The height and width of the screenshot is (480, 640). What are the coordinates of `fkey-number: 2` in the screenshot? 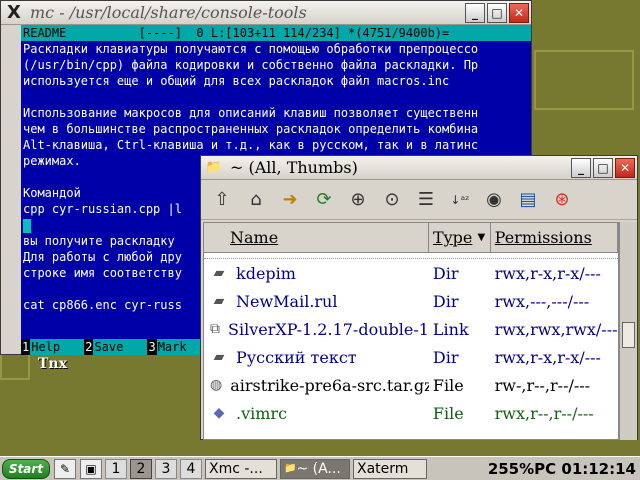 It's located at (89, 347).